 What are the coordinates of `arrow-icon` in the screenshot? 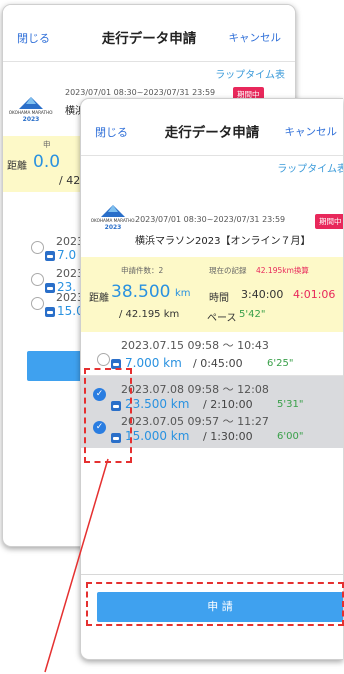 It's located at (76, 565).